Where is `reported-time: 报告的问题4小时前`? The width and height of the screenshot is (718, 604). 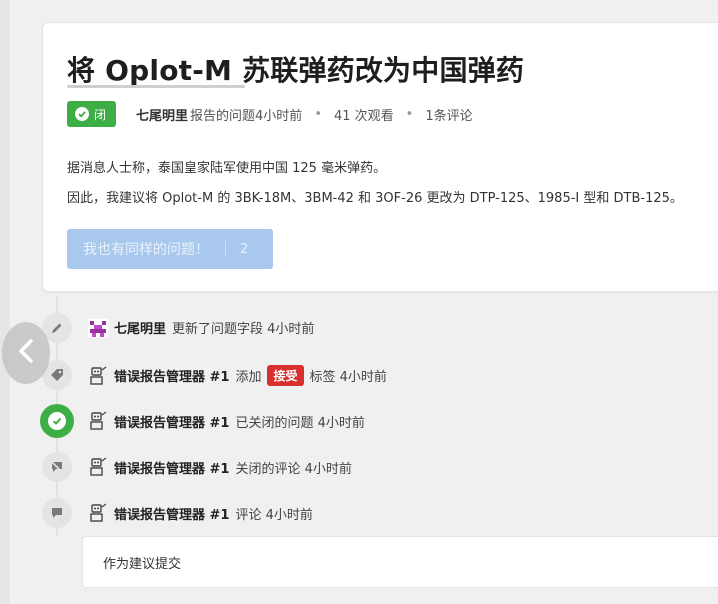 reported-time: 报告的问题4小时前 is located at coordinates (246, 116).